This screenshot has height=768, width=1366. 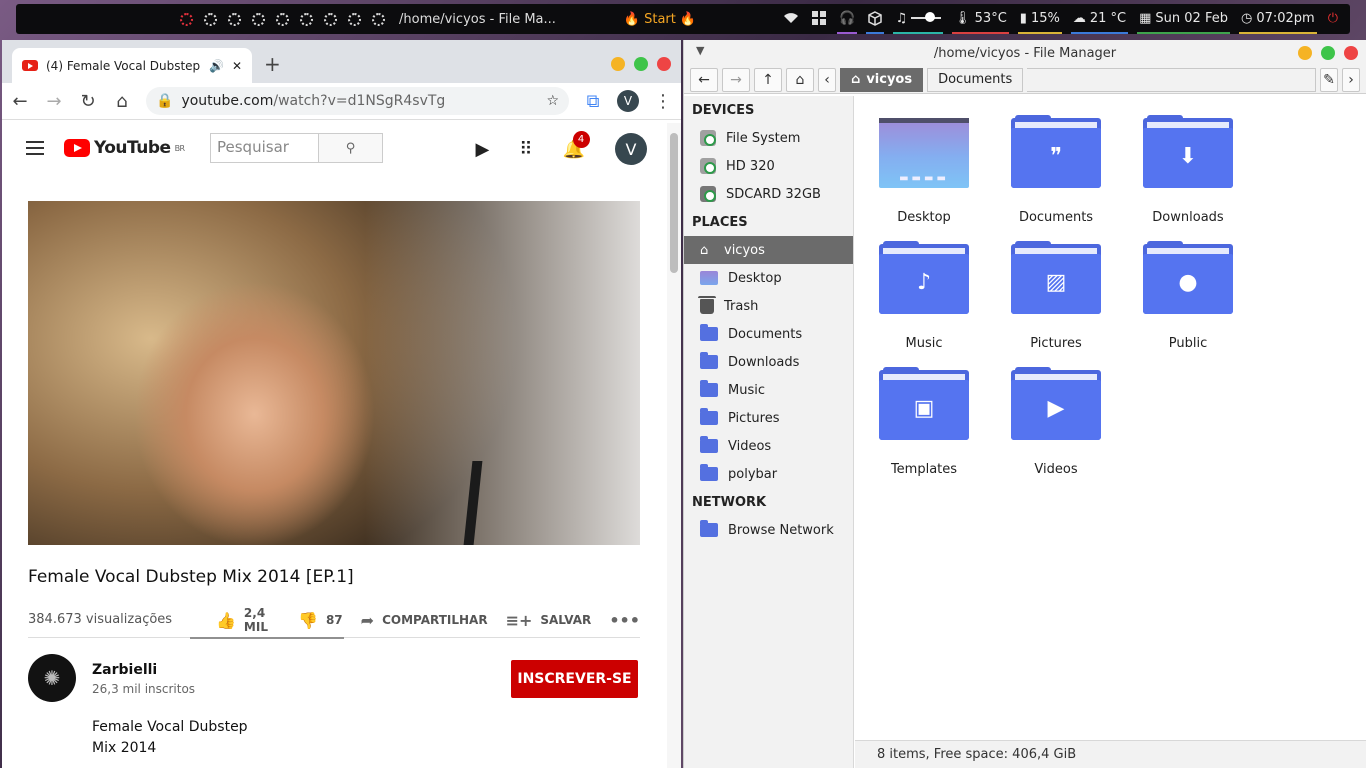 I want to click on speaker-icon: 🔊, so click(x=216, y=66).